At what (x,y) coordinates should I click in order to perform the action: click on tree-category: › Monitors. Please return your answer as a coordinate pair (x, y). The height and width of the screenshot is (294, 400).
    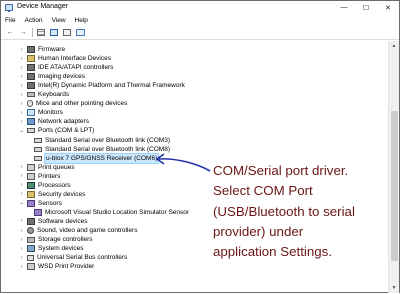
    Looking at the image, I should click on (40, 112).